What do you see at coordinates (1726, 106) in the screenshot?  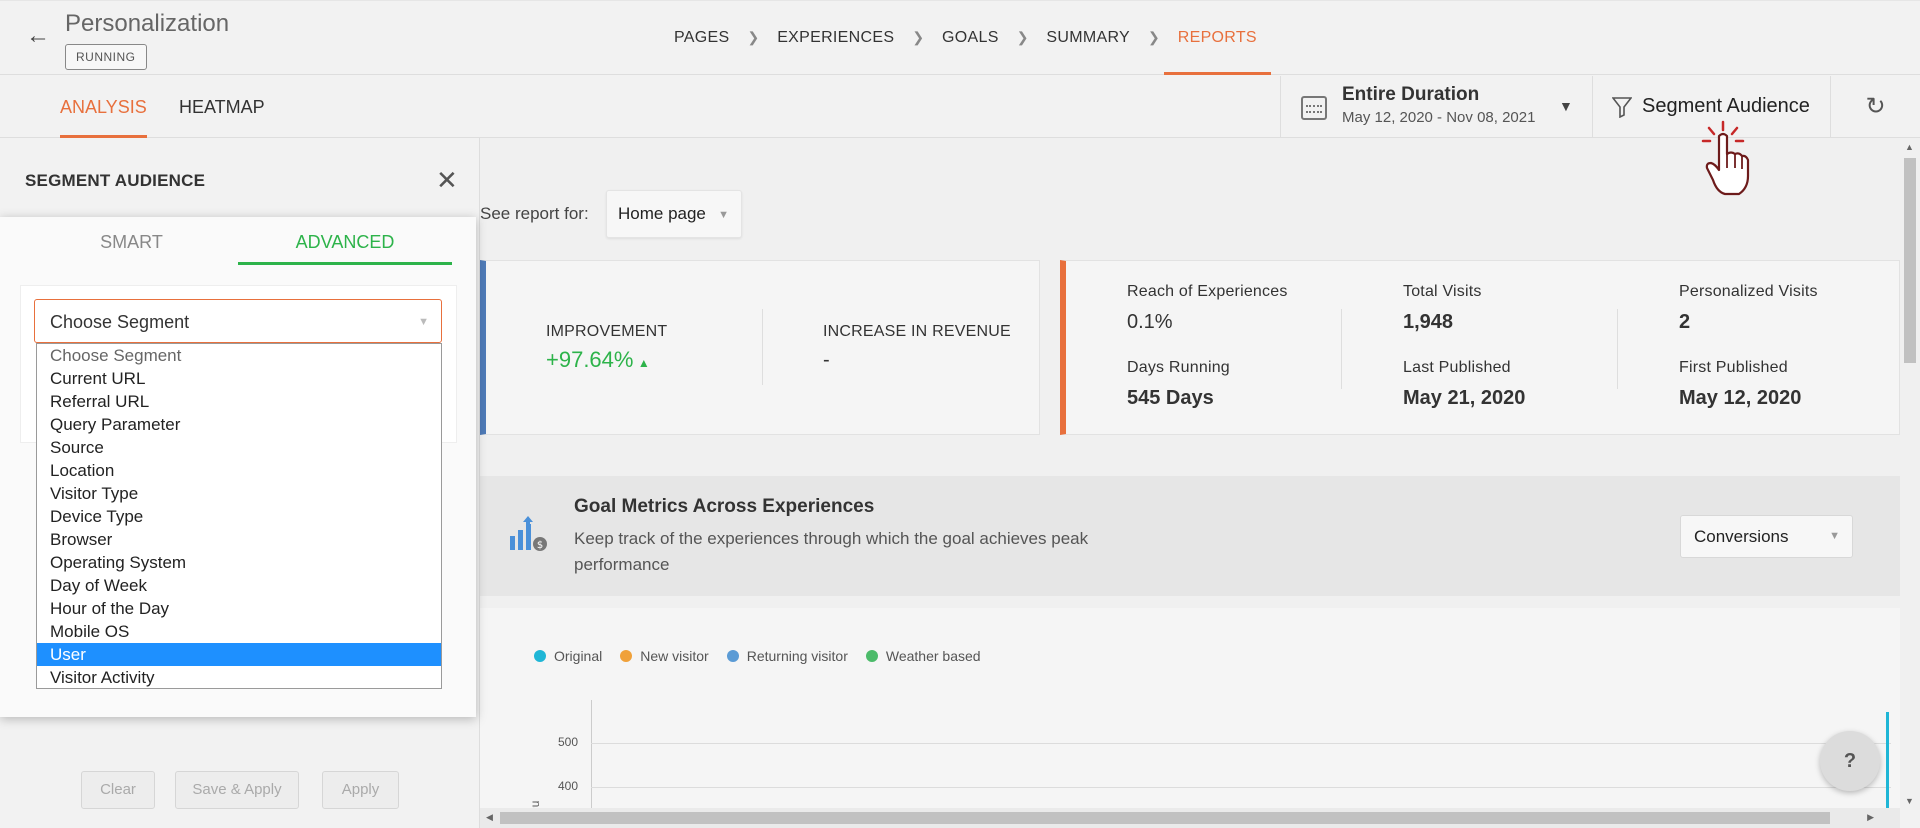 I see `segment-audience-label: Segment Audience` at bounding box center [1726, 106].